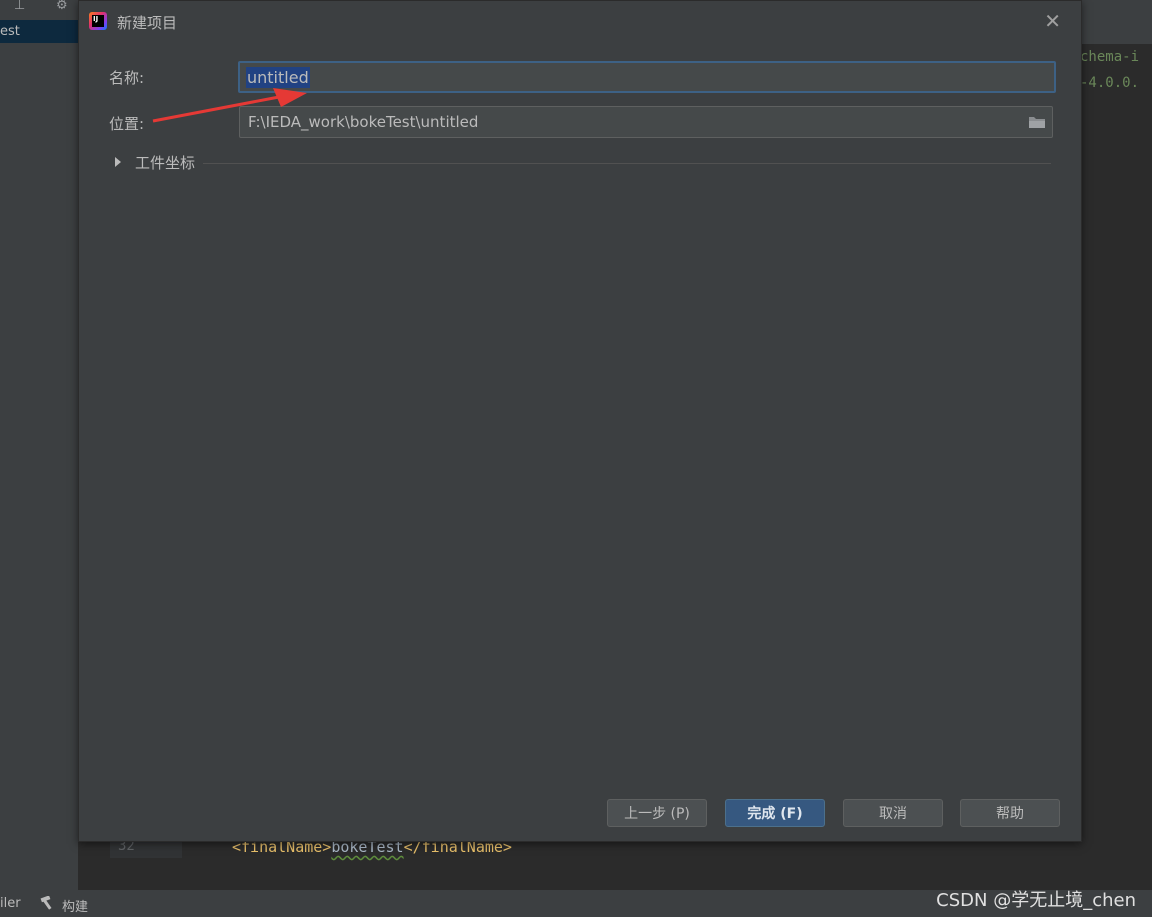  I want to click on project-name-value: untitled, so click(278, 77).